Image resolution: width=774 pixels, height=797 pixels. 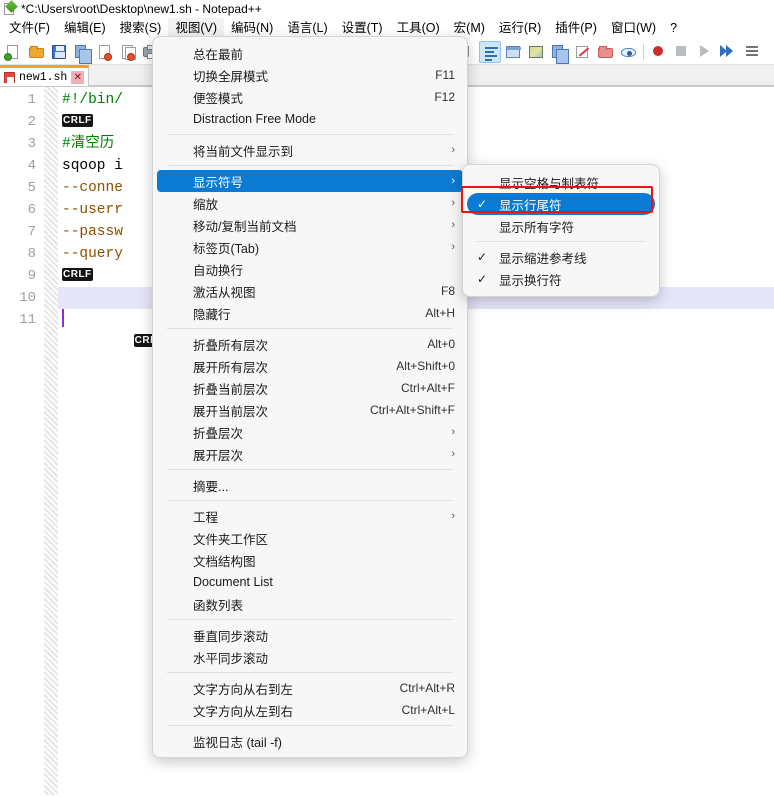 What do you see at coordinates (27, 320) in the screenshot?
I see `line-number: 11` at bounding box center [27, 320].